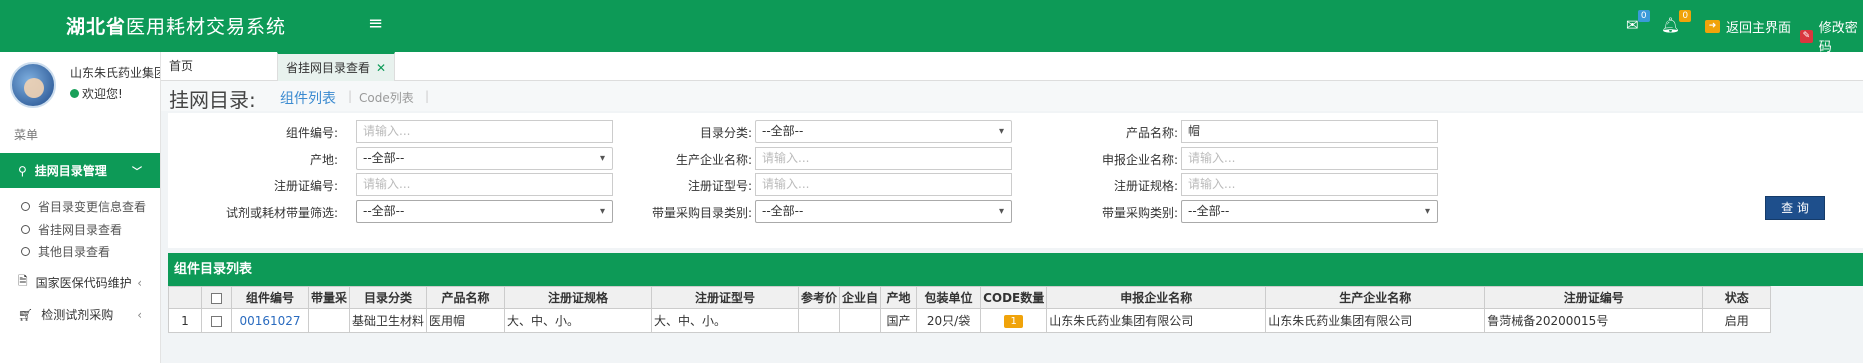  What do you see at coordinates (176, 27) in the screenshot?
I see `app-title: 湖北省医用耗材交易系统` at bounding box center [176, 27].